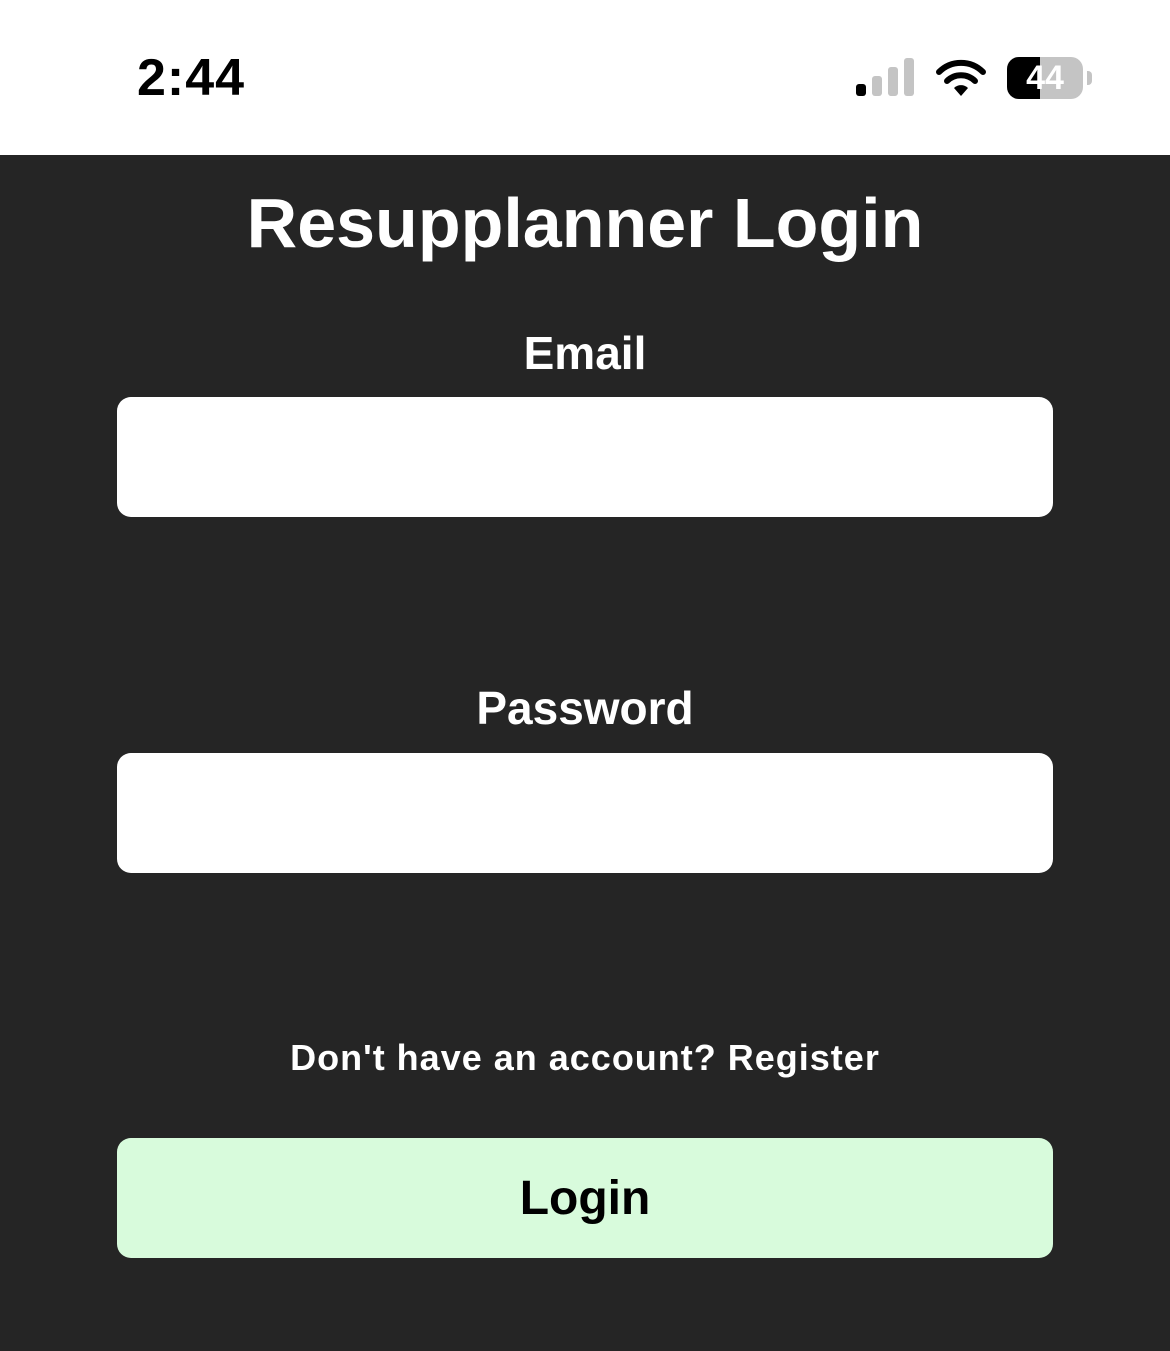 This screenshot has width=1170, height=1351. I want to click on battery-icon: 44, so click(1050, 78).